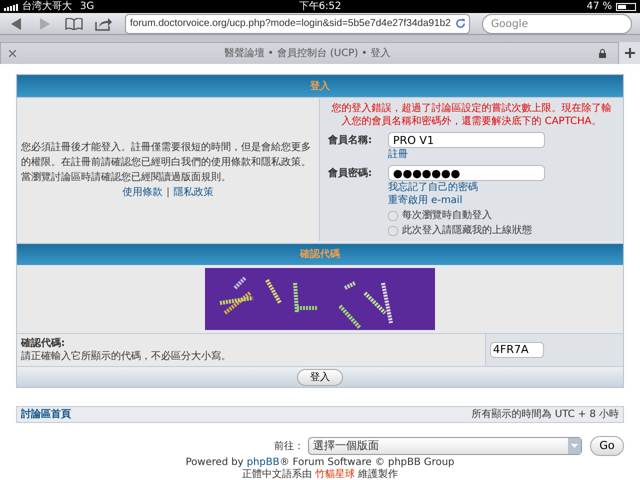  I want to click on section-title: 確認代碼, so click(320, 255).